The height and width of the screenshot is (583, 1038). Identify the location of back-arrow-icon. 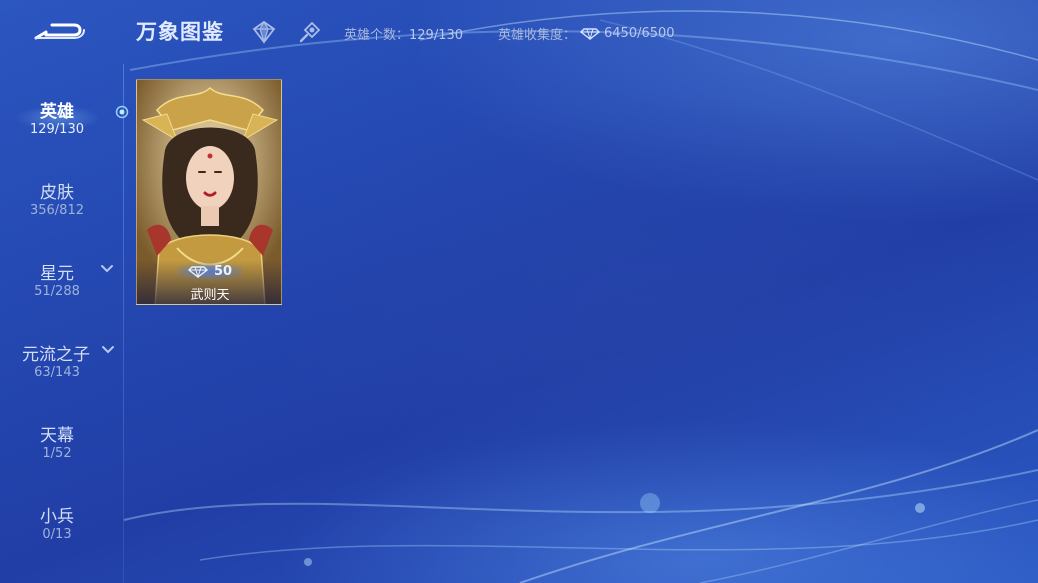
(59, 31).